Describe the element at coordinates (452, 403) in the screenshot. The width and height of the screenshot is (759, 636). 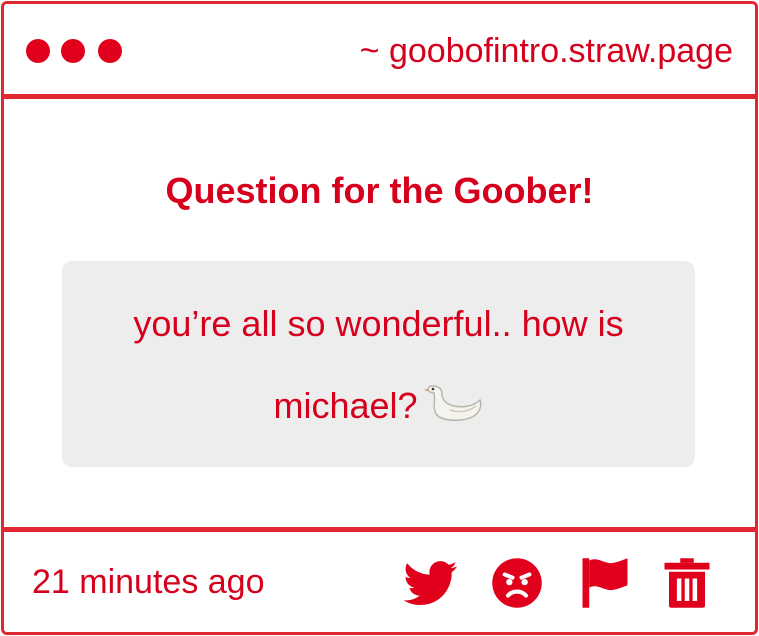
I see `swan-emoji-icon` at that location.